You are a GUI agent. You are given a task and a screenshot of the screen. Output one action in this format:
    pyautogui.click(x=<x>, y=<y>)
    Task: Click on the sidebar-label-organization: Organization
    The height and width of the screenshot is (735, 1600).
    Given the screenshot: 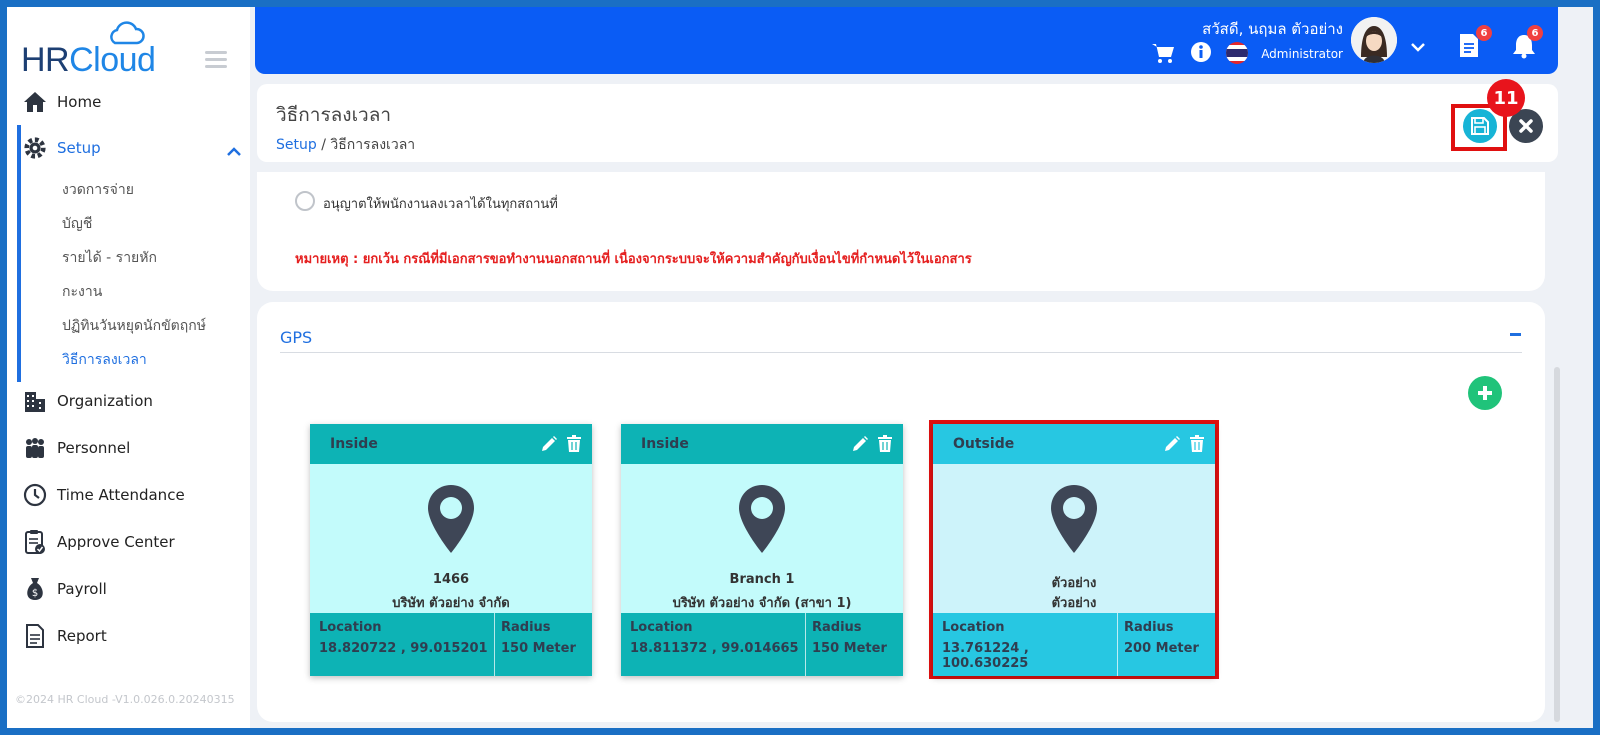 What is the action you would take?
    pyautogui.click(x=105, y=401)
    